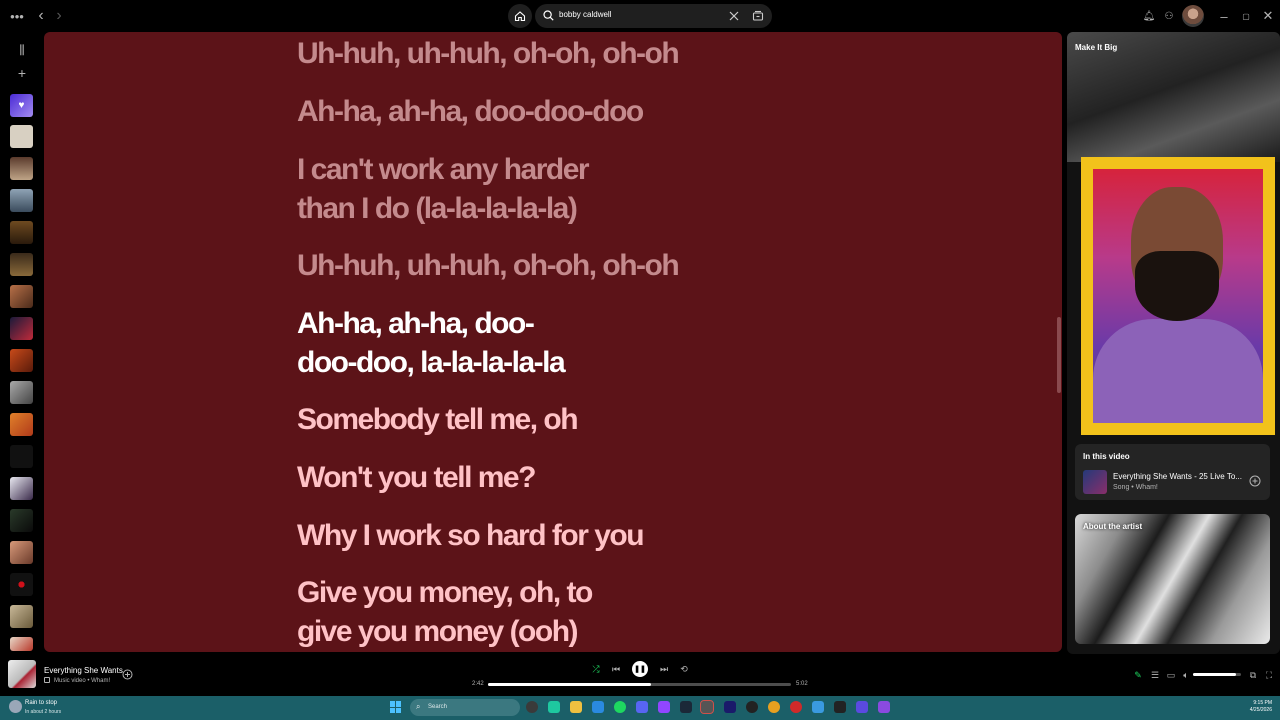  Describe the element at coordinates (1096, 47) in the screenshot. I see `panel-title: Make It Big` at that location.